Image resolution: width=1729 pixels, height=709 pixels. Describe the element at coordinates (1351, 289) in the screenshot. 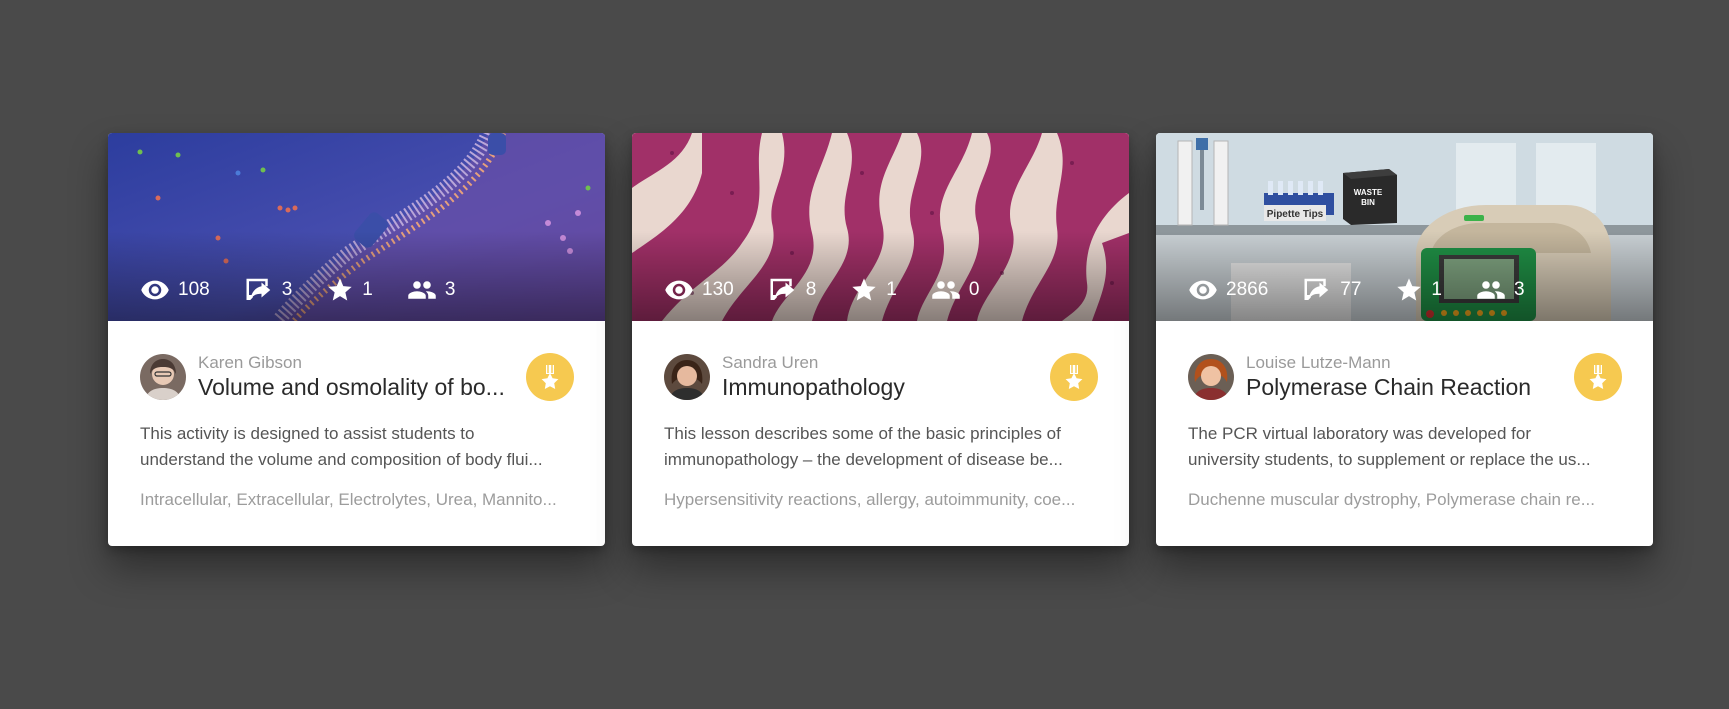

I see `shares-count: 77` at that location.